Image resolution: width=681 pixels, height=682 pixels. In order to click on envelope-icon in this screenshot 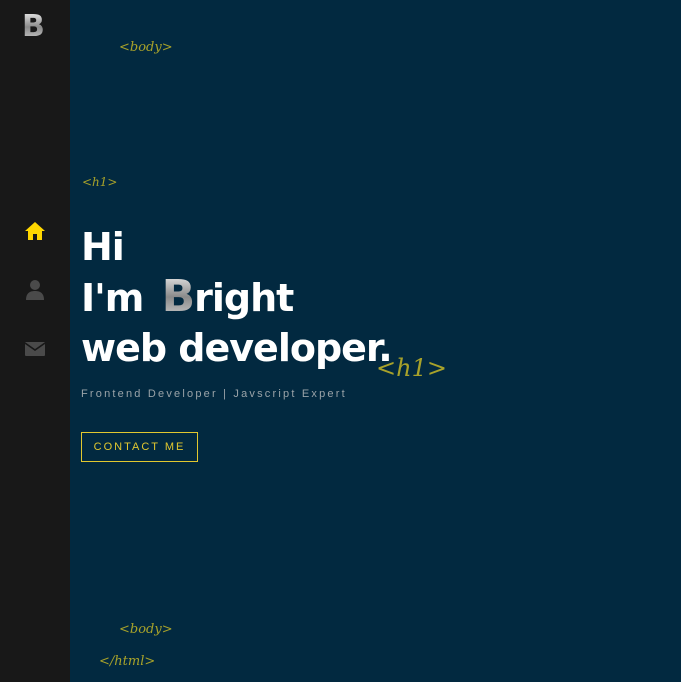, I will do `click(35, 349)`.